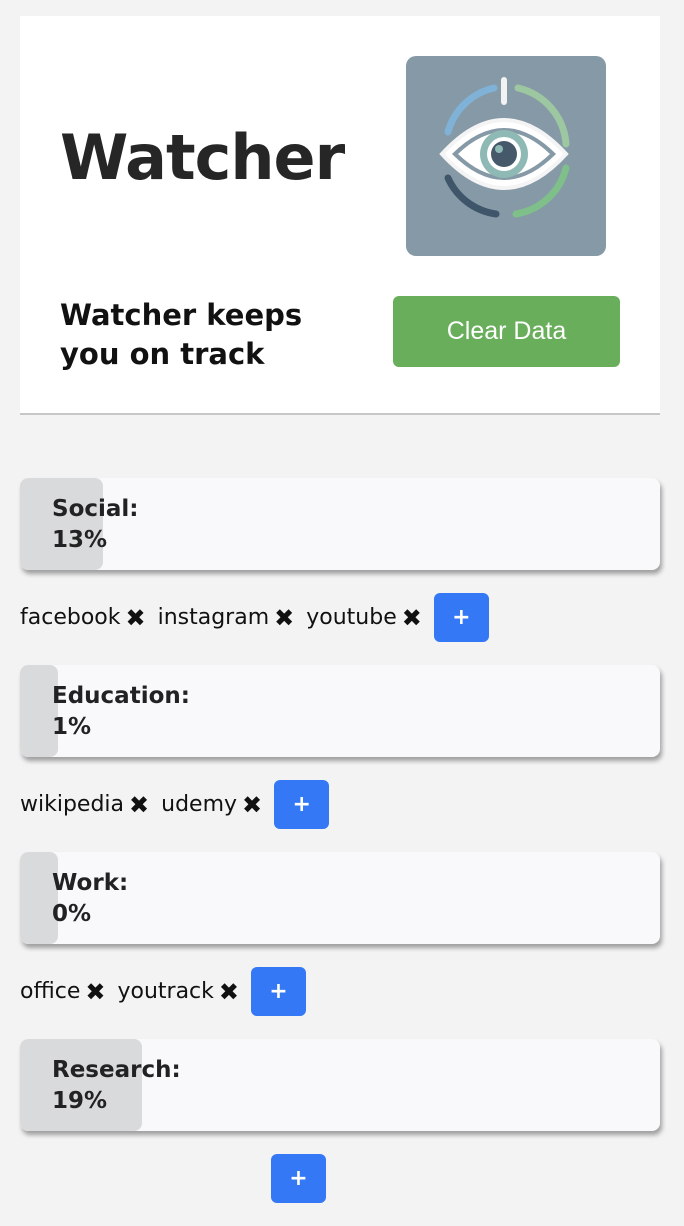 This screenshot has height=1226, width=684. I want to click on category-block: Social: 13% facebook ✖ instagram ✖ youtube ✖ +, so click(340, 571).